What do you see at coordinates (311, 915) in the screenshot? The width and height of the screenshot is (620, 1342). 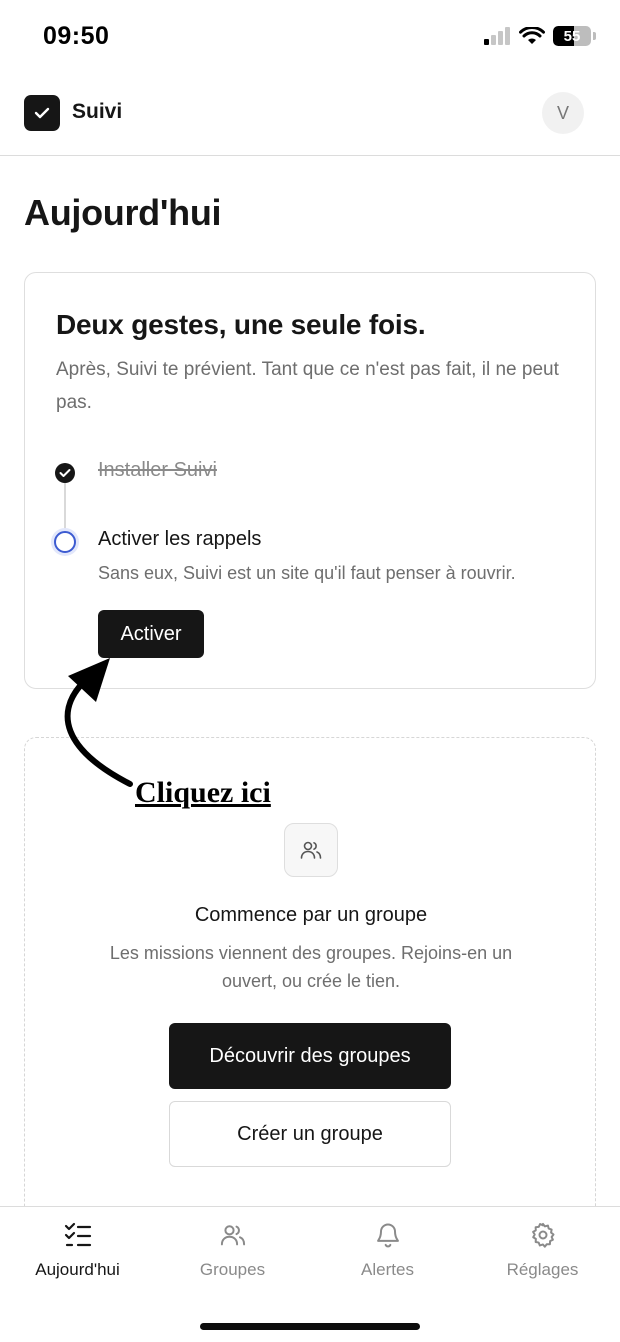 I see `groups-empty-title: Commence par un groupe` at bounding box center [311, 915].